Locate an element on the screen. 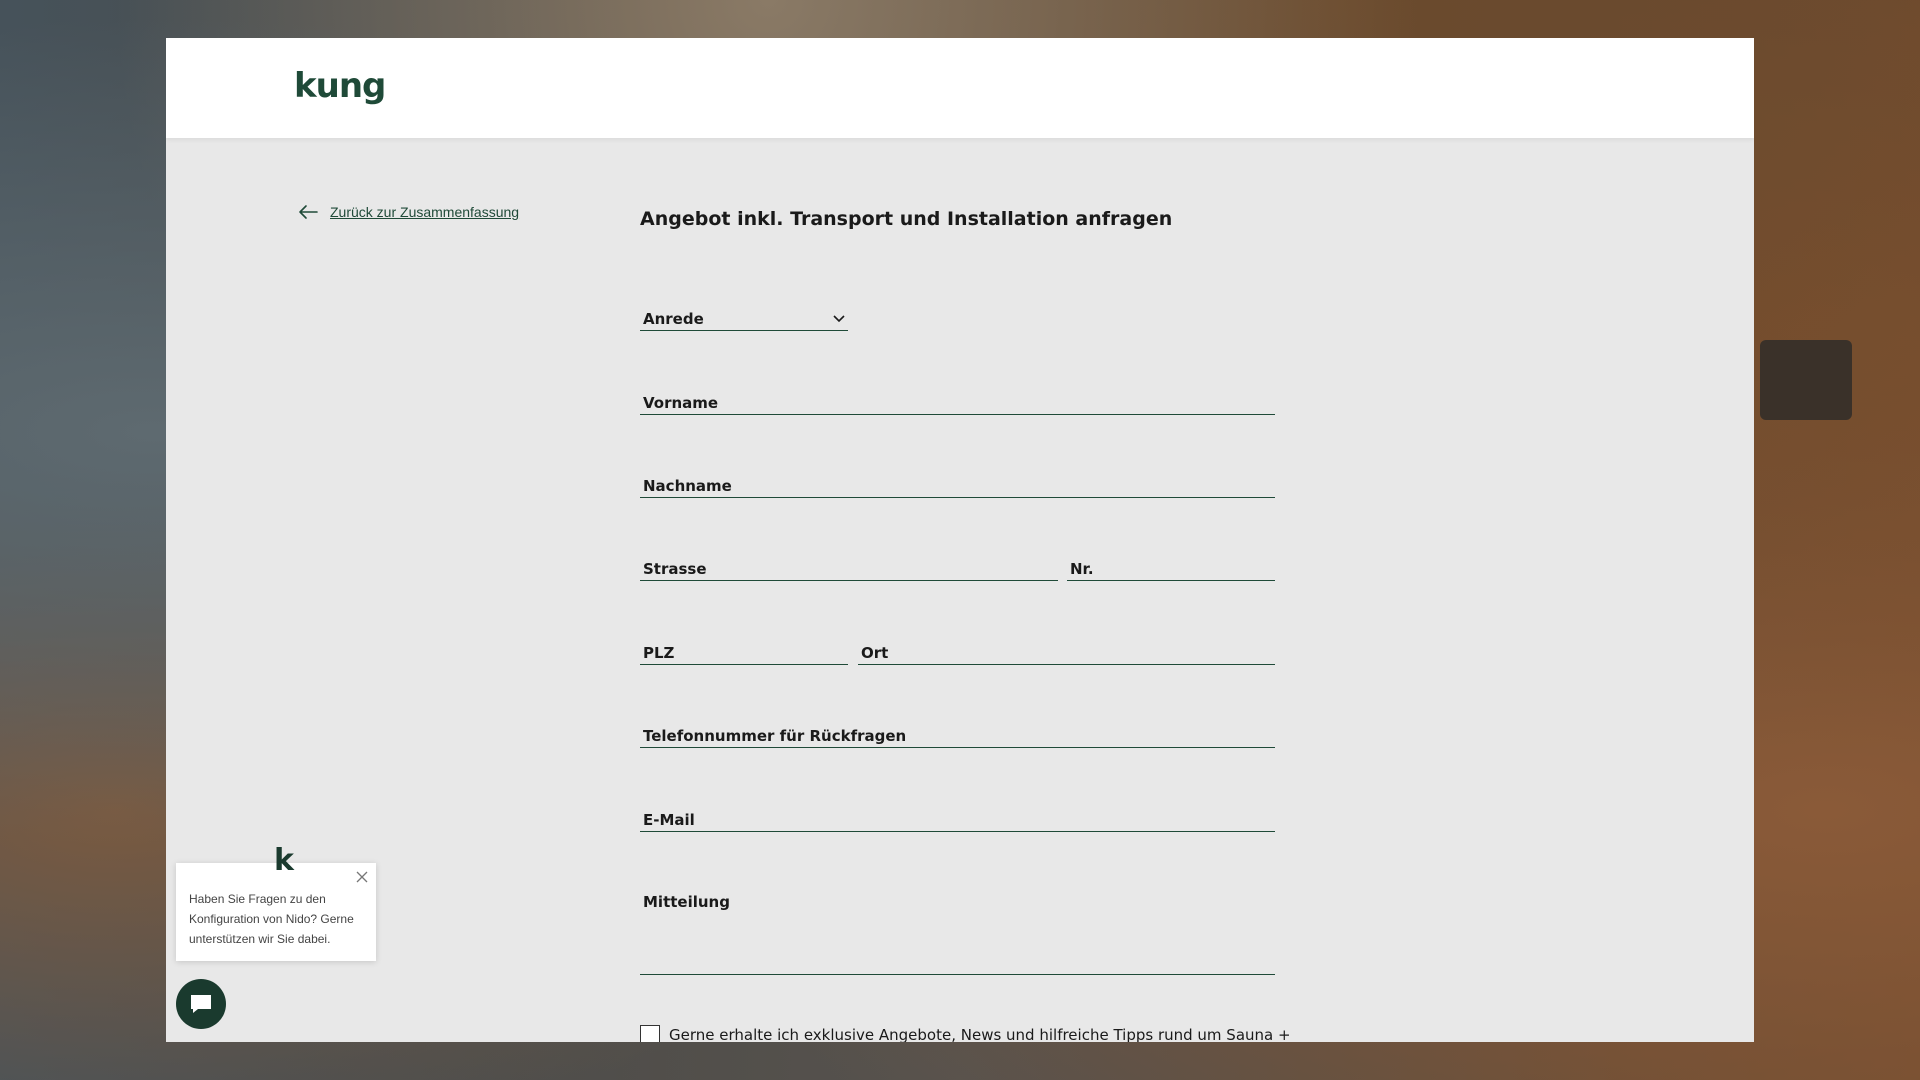 This screenshot has width=1920, height=1080. email-field: E-Mail is located at coordinates (957, 821).